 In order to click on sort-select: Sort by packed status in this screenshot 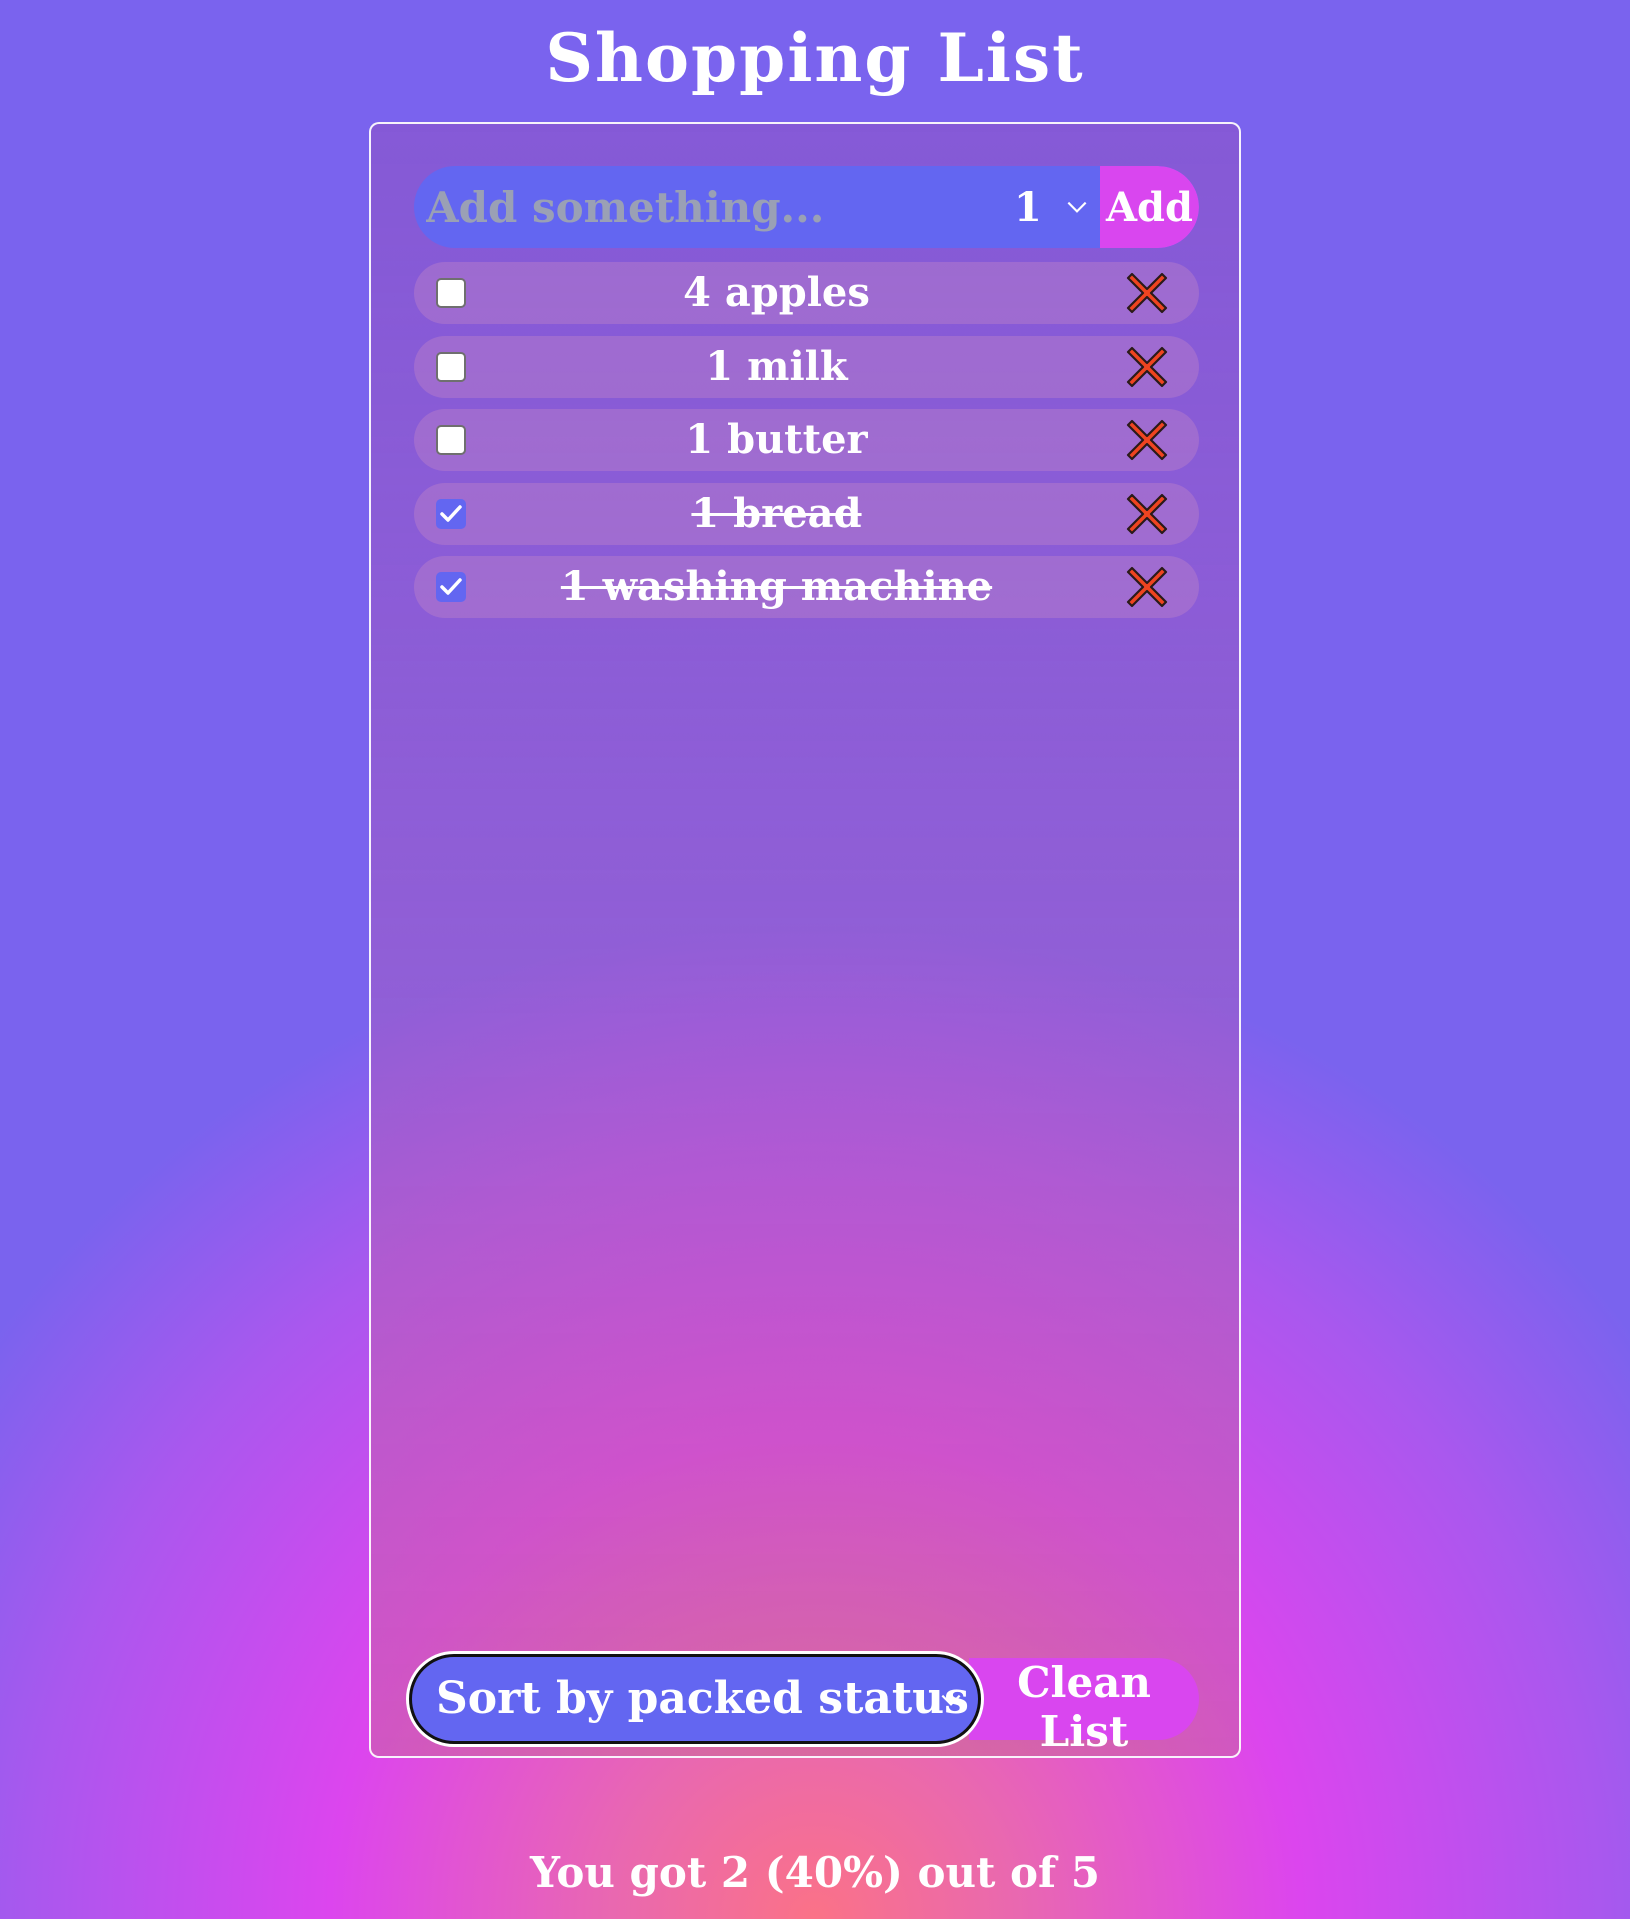, I will do `click(695, 1699)`.